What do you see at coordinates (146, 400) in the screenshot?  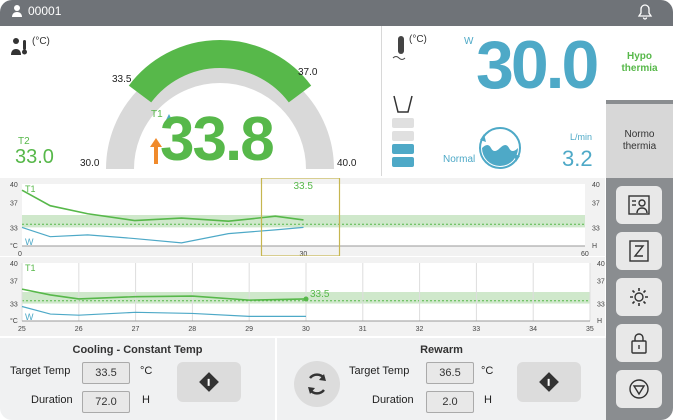 I see `duration-unit: H` at bounding box center [146, 400].